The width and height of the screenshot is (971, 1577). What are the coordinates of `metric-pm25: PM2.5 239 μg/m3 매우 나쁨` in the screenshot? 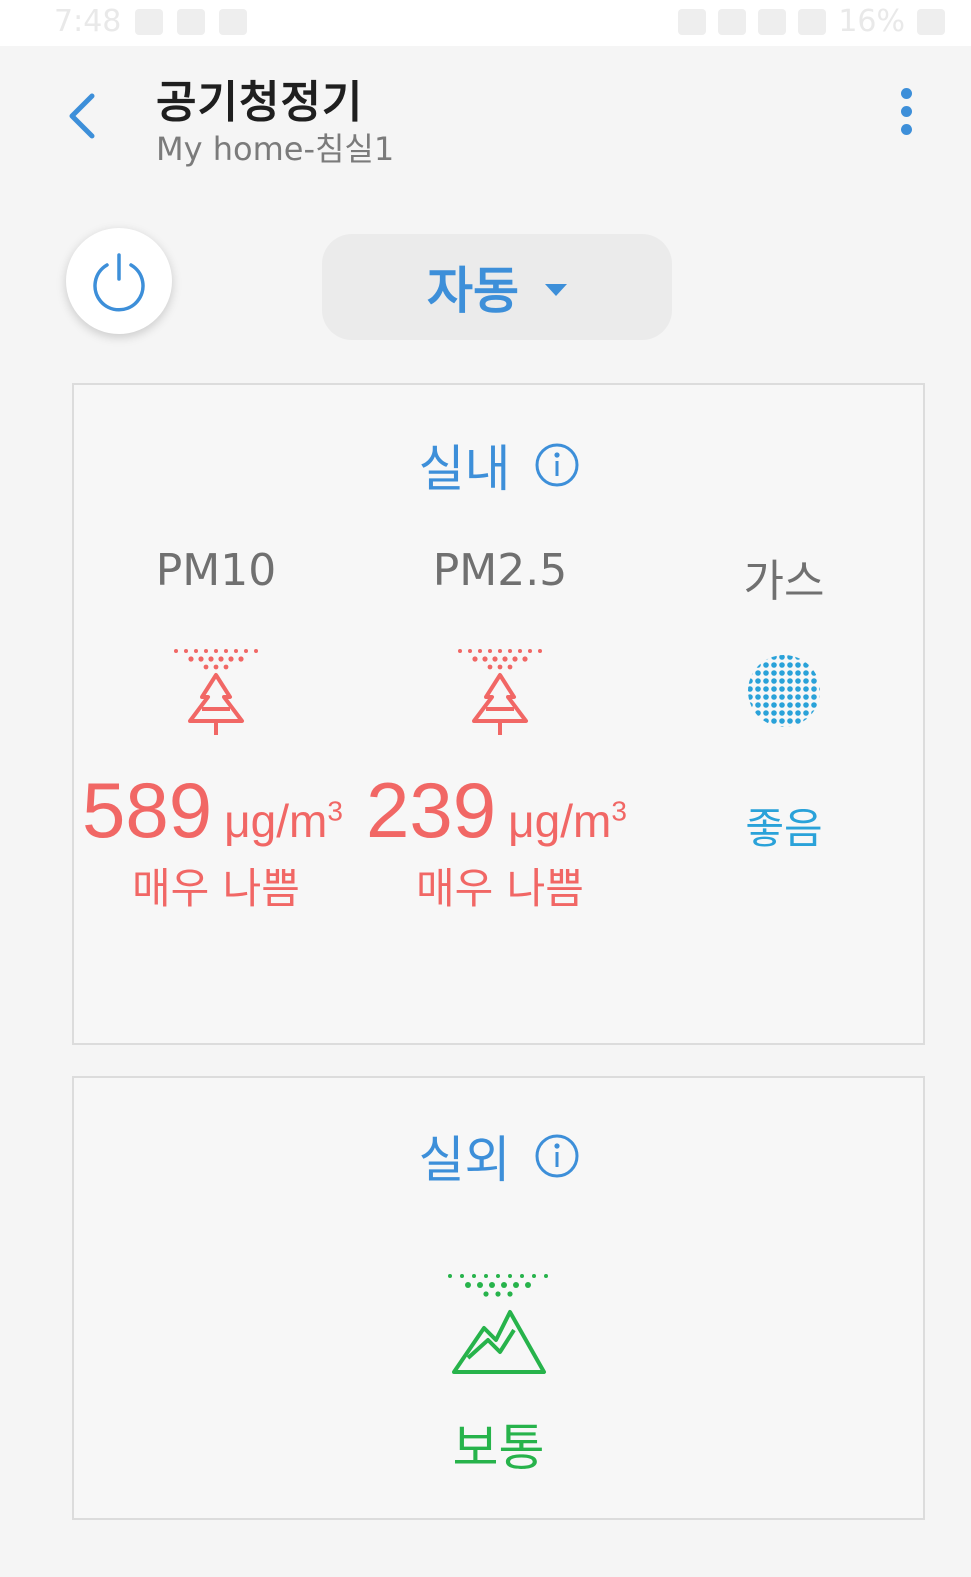 It's located at (500, 685).